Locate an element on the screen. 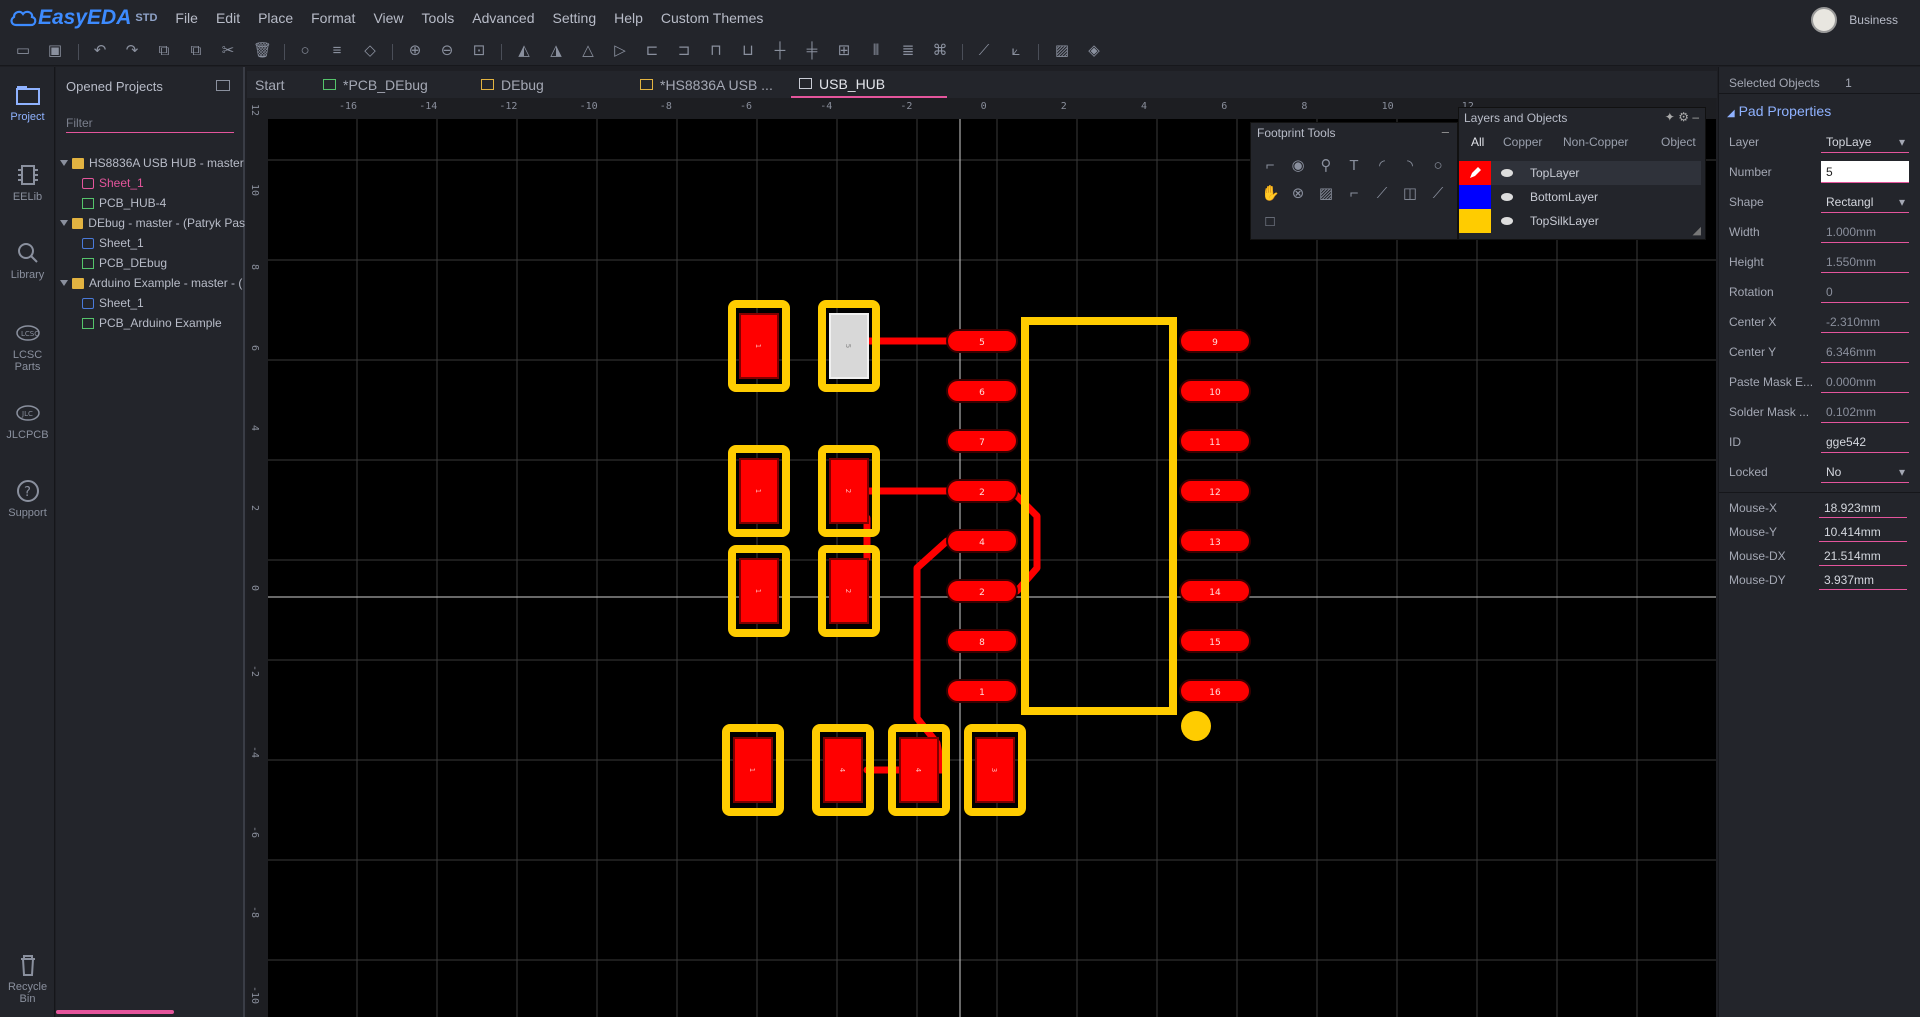  nav-project: Project is located at coordinates (27, 103).